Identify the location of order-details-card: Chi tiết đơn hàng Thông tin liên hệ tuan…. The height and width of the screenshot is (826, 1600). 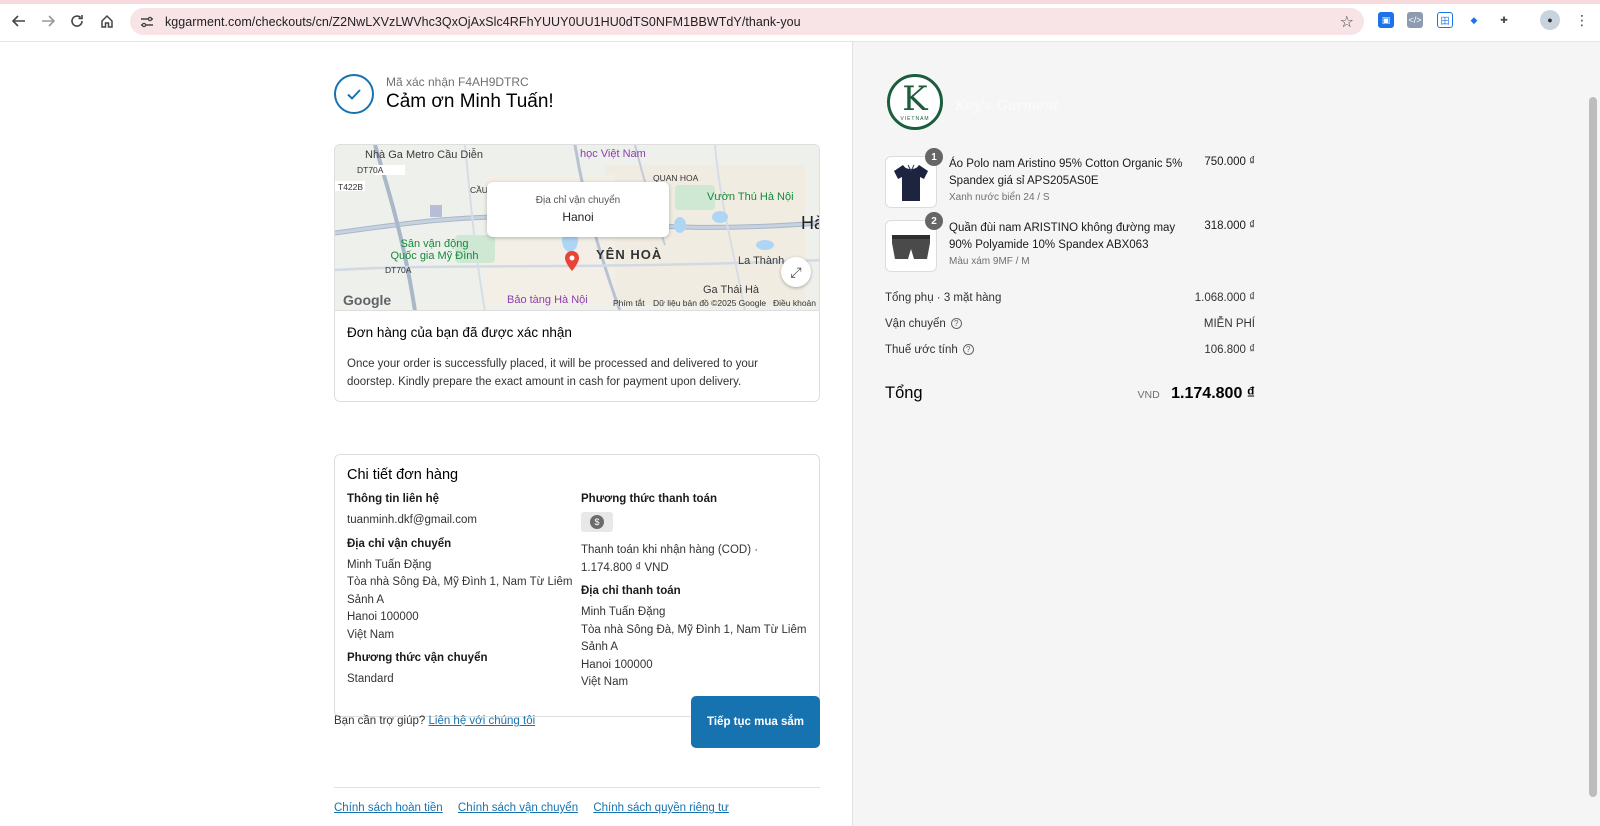
(577, 585).